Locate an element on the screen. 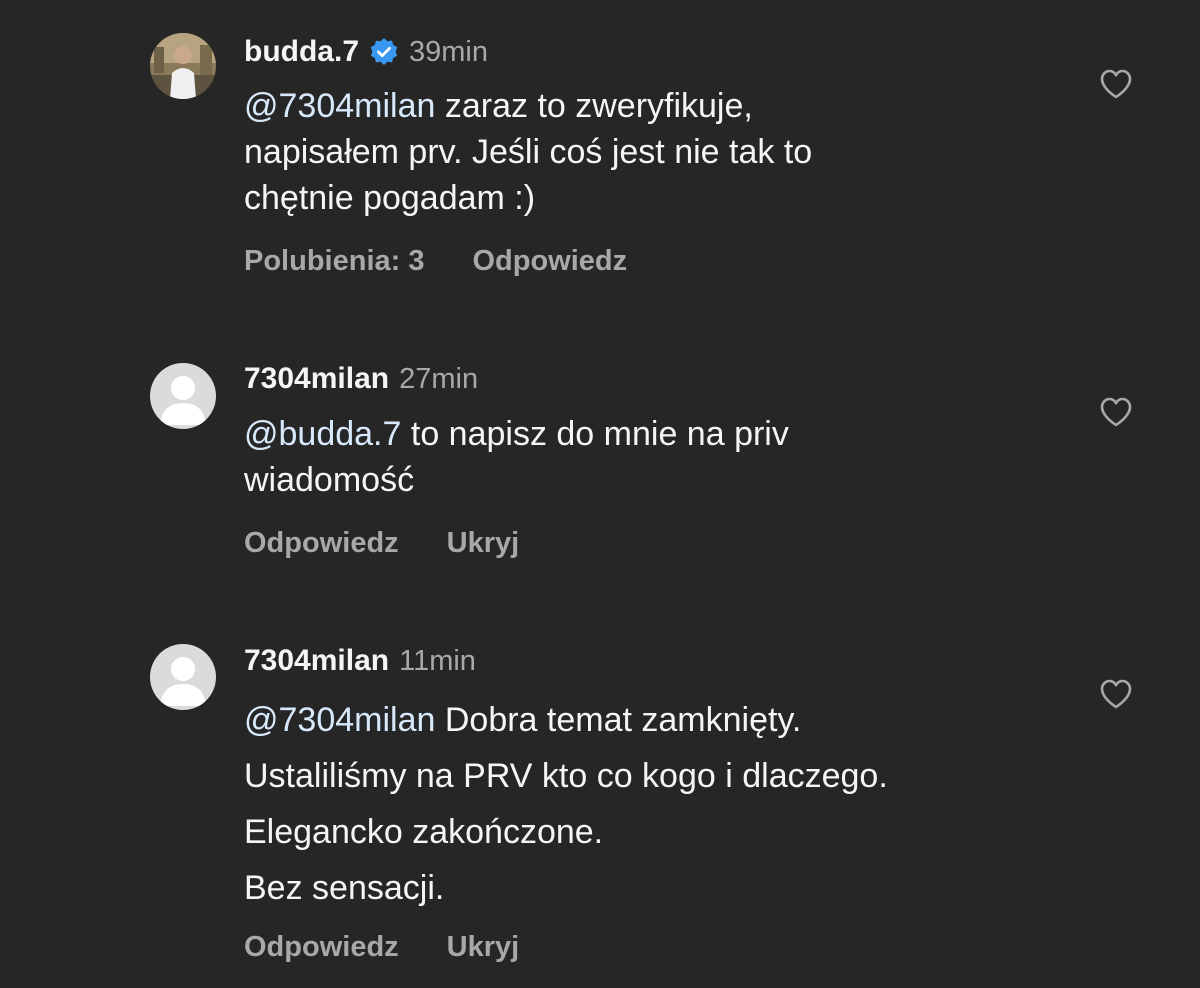 The height and width of the screenshot is (988, 1200). comment-header: 7304milan 27min is located at coordinates (361, 379).